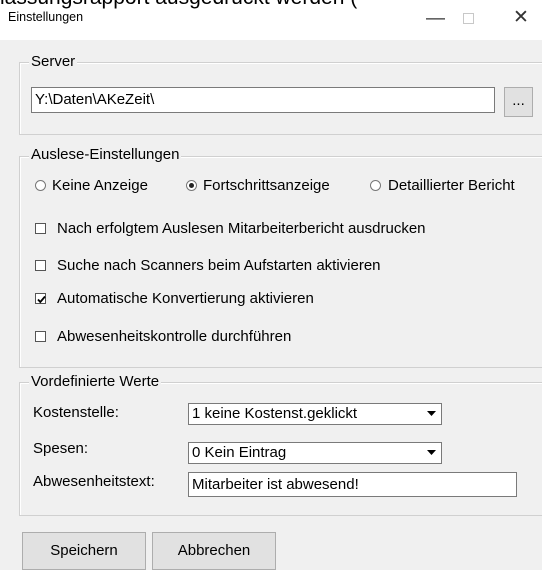  What do you see at coordinates (266, 185) in the screenshot?
I see `radio-fortschrittsanzeige-label: Fortschrittsanzeige` at bounding box center [266, 185].